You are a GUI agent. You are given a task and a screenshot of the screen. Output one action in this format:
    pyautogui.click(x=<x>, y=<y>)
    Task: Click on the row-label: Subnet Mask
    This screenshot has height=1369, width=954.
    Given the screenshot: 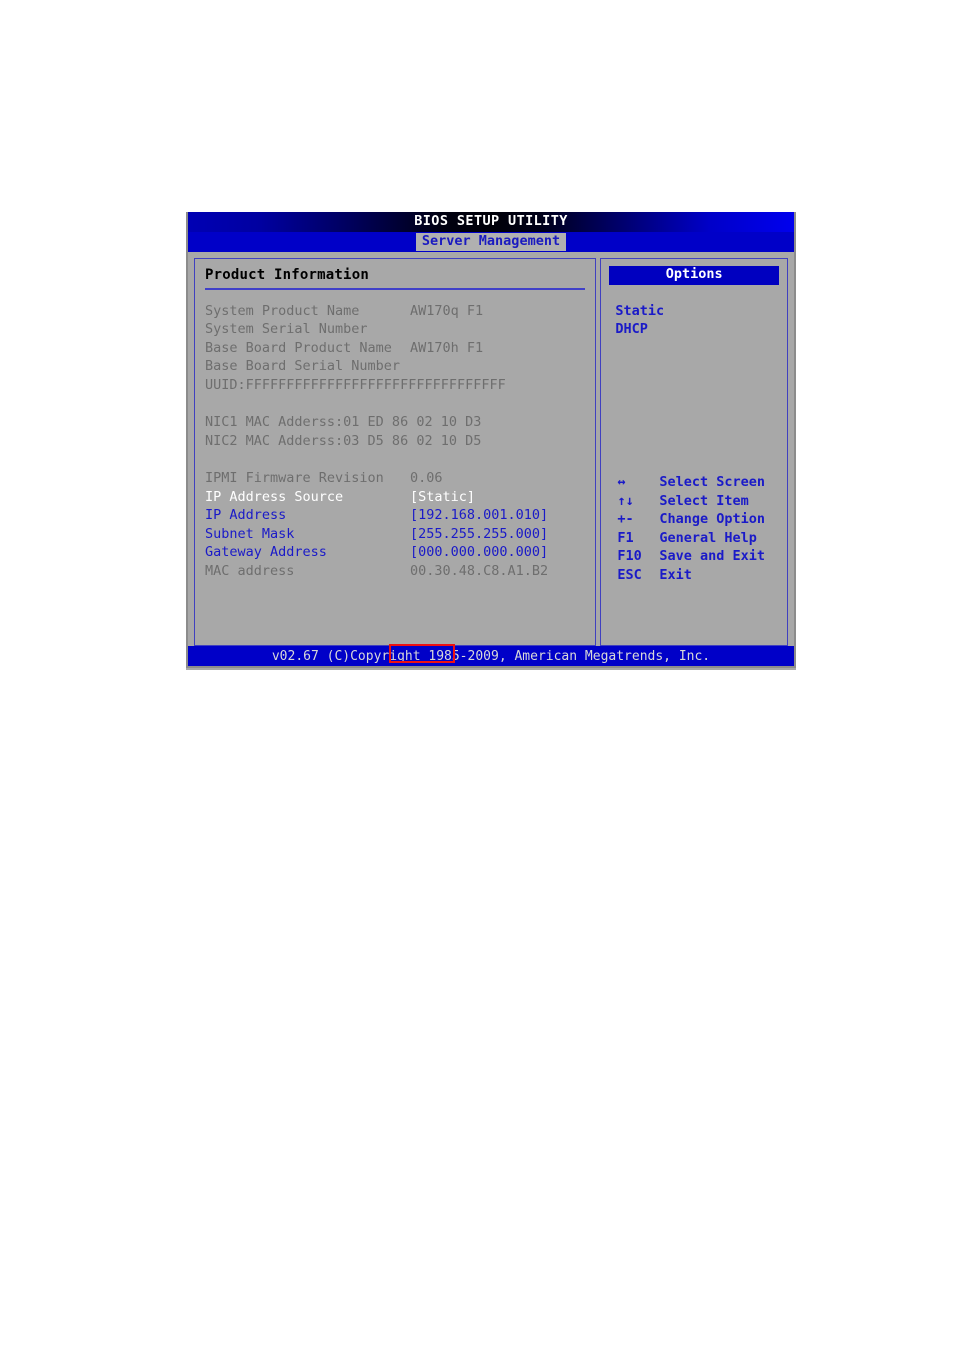 What is the action you would take?
    pyautogui.click(x=250, y=533)
    